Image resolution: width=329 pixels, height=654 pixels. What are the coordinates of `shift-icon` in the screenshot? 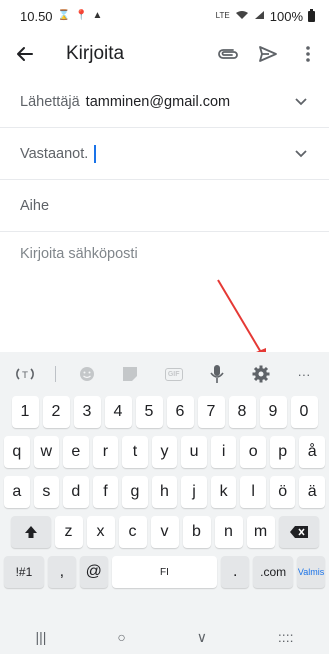 It's located at (30, 532).